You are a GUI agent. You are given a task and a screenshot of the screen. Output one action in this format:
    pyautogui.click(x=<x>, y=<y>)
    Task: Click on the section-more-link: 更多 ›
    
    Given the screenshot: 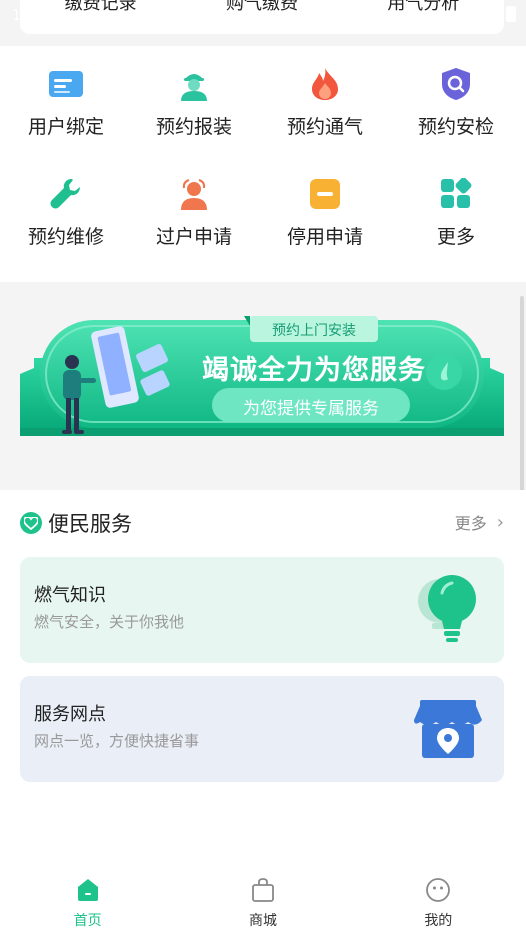 What is the action you would take?
    pyautogui.click(x=479, y=522)
    